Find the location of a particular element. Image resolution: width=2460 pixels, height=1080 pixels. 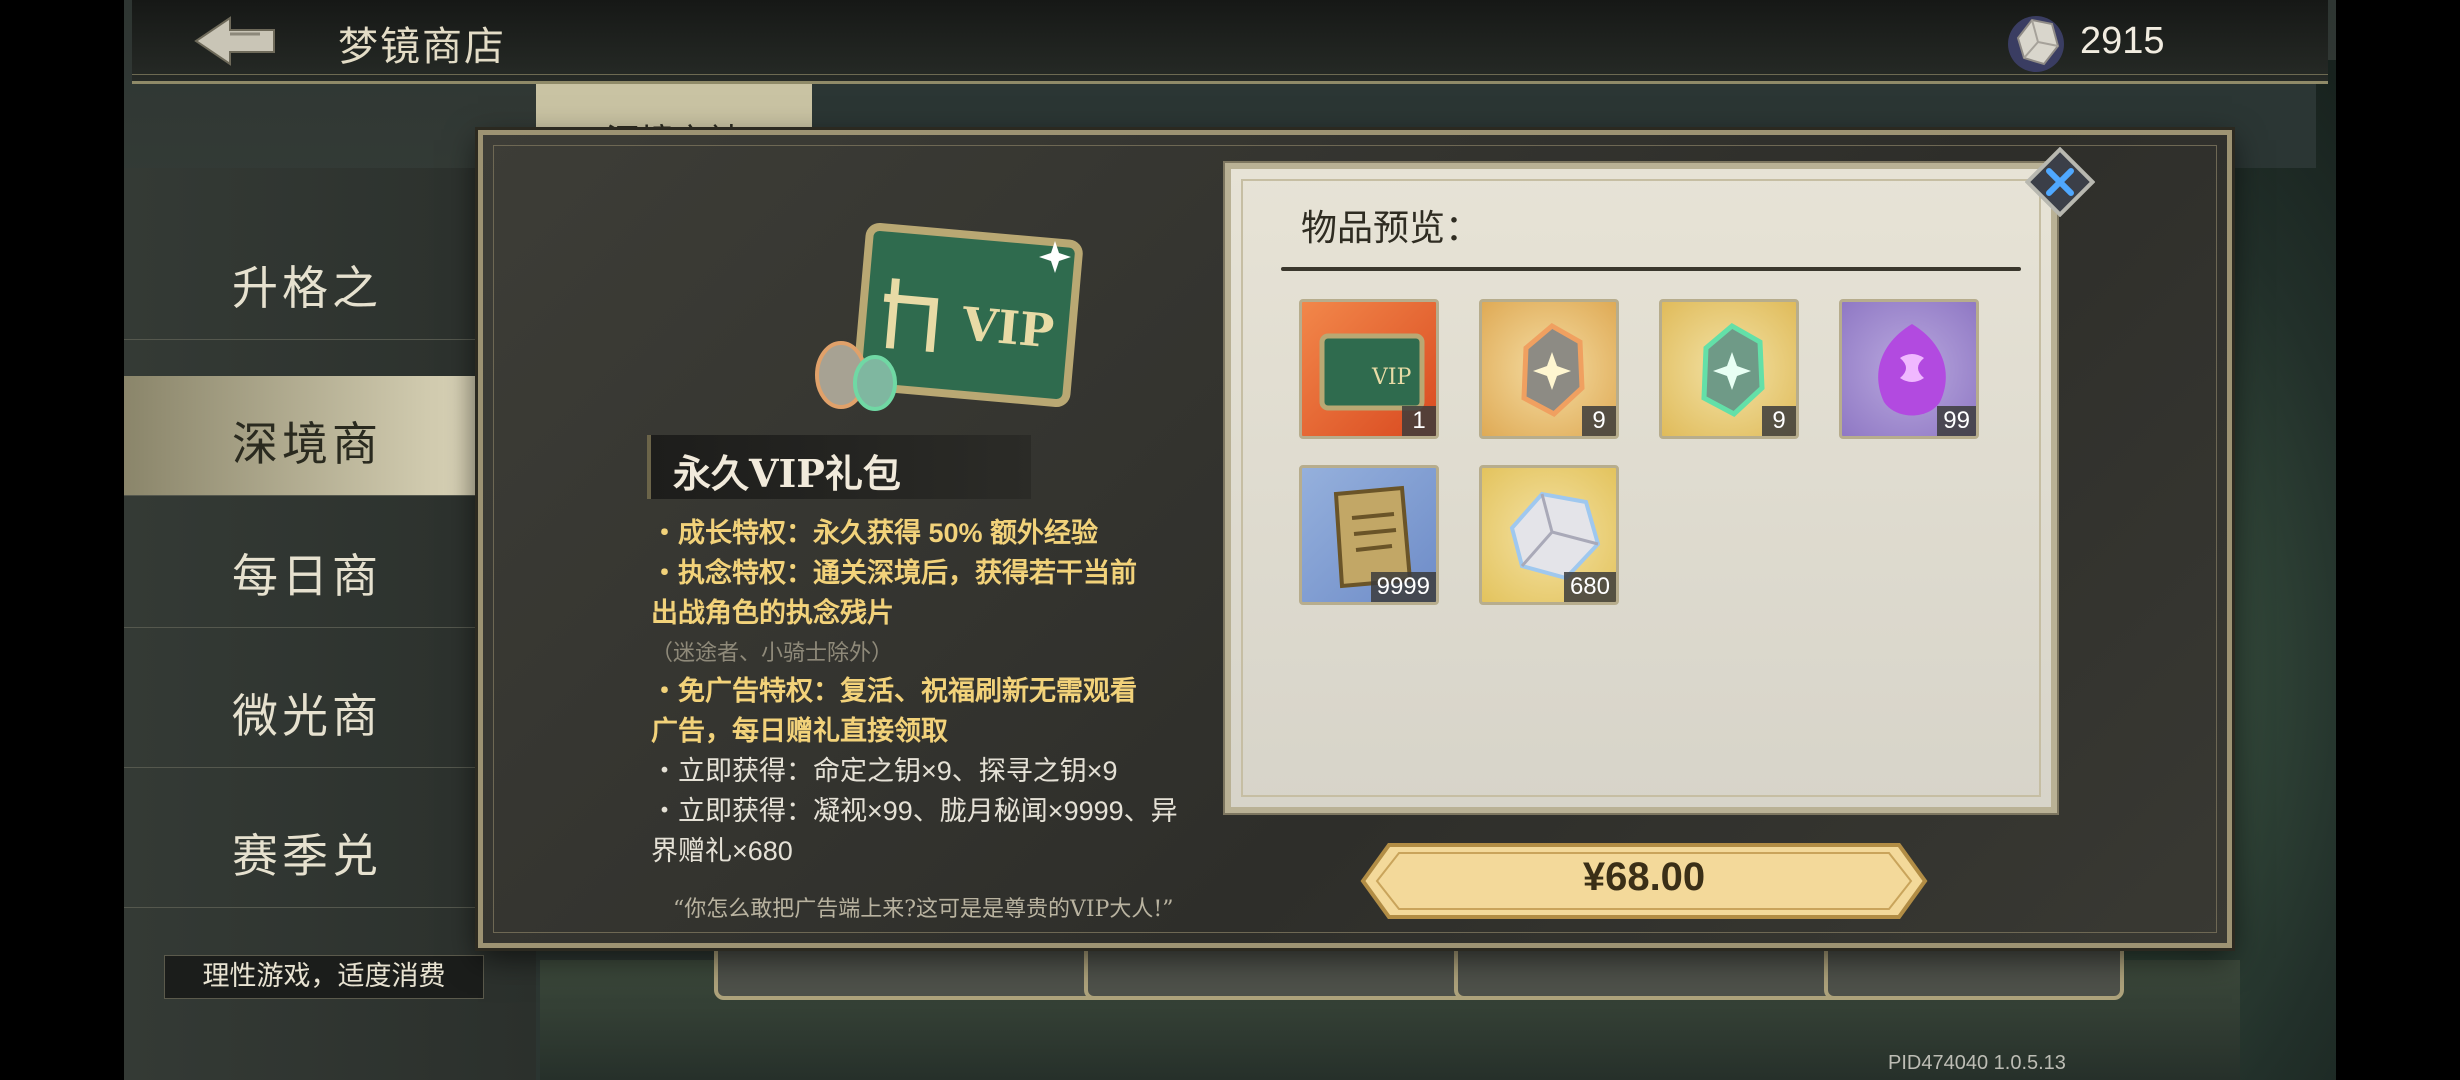

sidebar-item-ascension: 升格之 is located at coordinates (330, 280).